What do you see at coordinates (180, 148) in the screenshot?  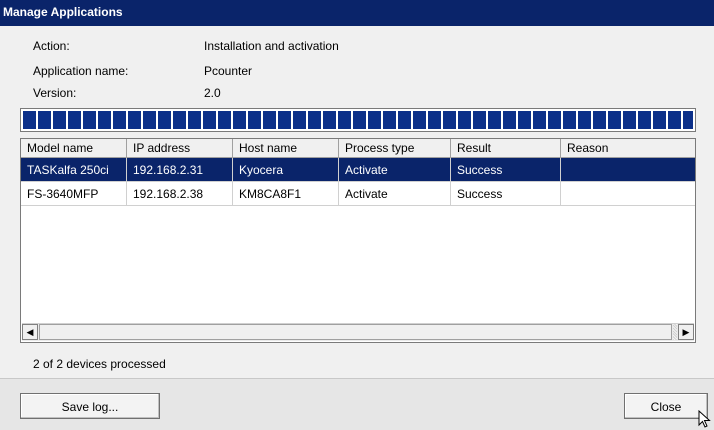 I see `column-header-ip-address: IP address` at bounding box center [180, 148].